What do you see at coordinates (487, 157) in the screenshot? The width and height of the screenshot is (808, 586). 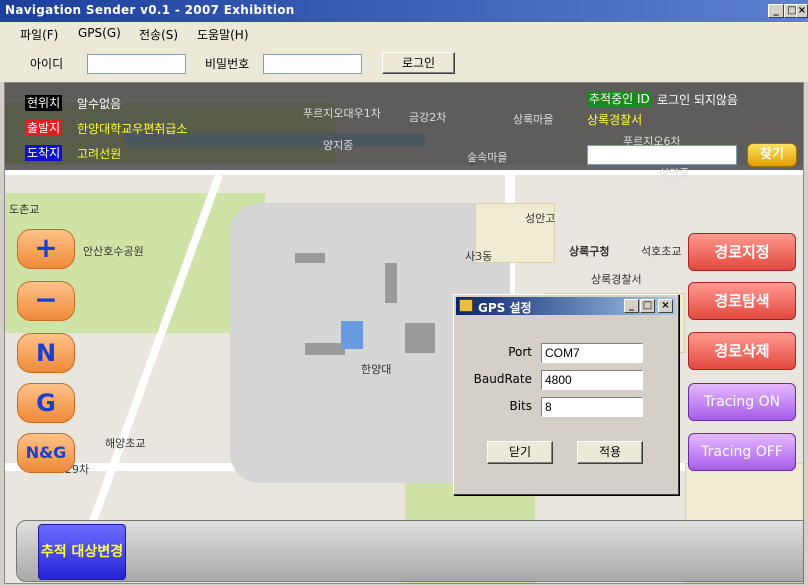 I see `map-label: 숲속마을` at bounding box center [487, 157].